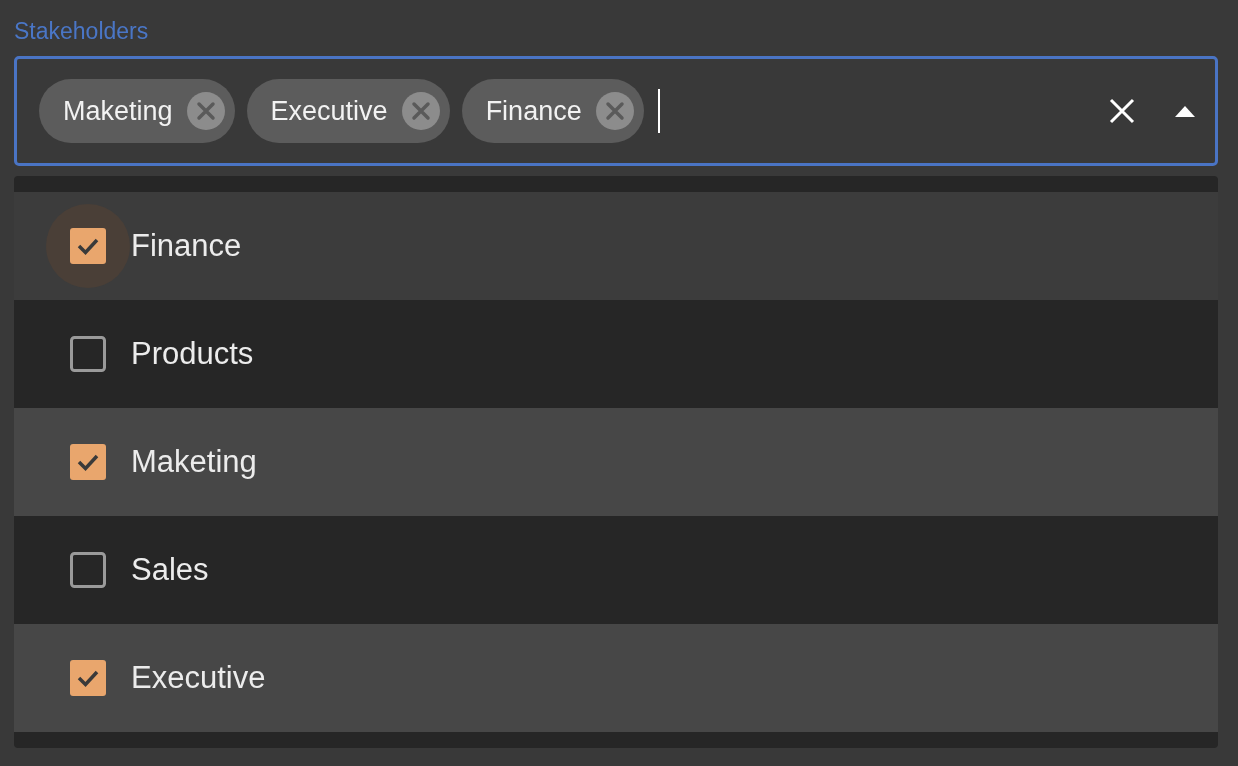 The image size is (1238, 766). What do you see at coordinates (616, 246) in the screenshot?
I see `option-row: Finance` at bounding box center [616, 246].